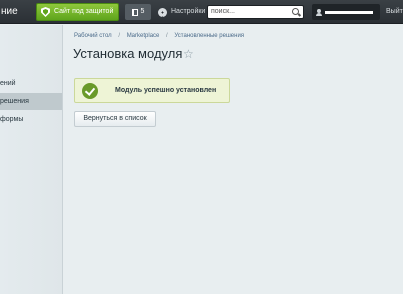  I want to click on settings-button: Настройки, so click(181, 12).